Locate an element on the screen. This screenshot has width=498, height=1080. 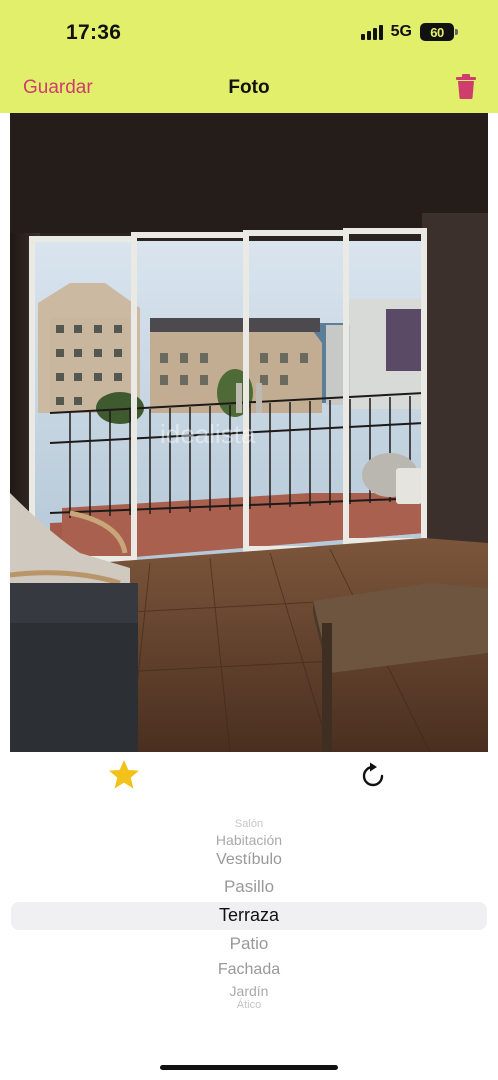
top-bar: 17:36 5G 60 Guardar Foto is located at coordinates (249, 56).